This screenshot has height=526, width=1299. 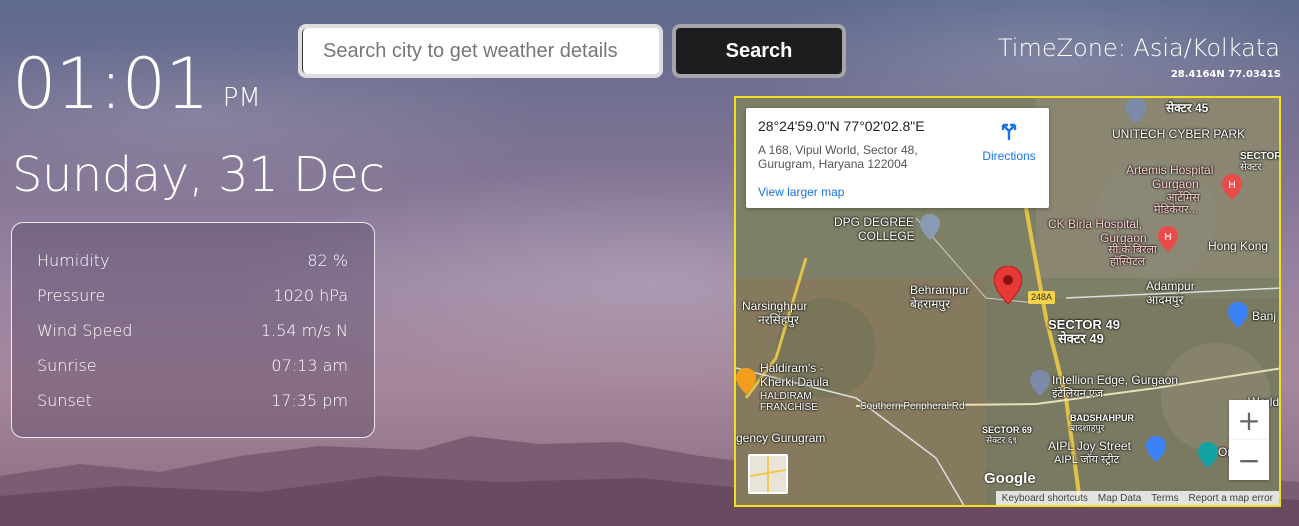 I want to click on map-label-hongkong: Hong Kong, so click(x=1238, y=246).